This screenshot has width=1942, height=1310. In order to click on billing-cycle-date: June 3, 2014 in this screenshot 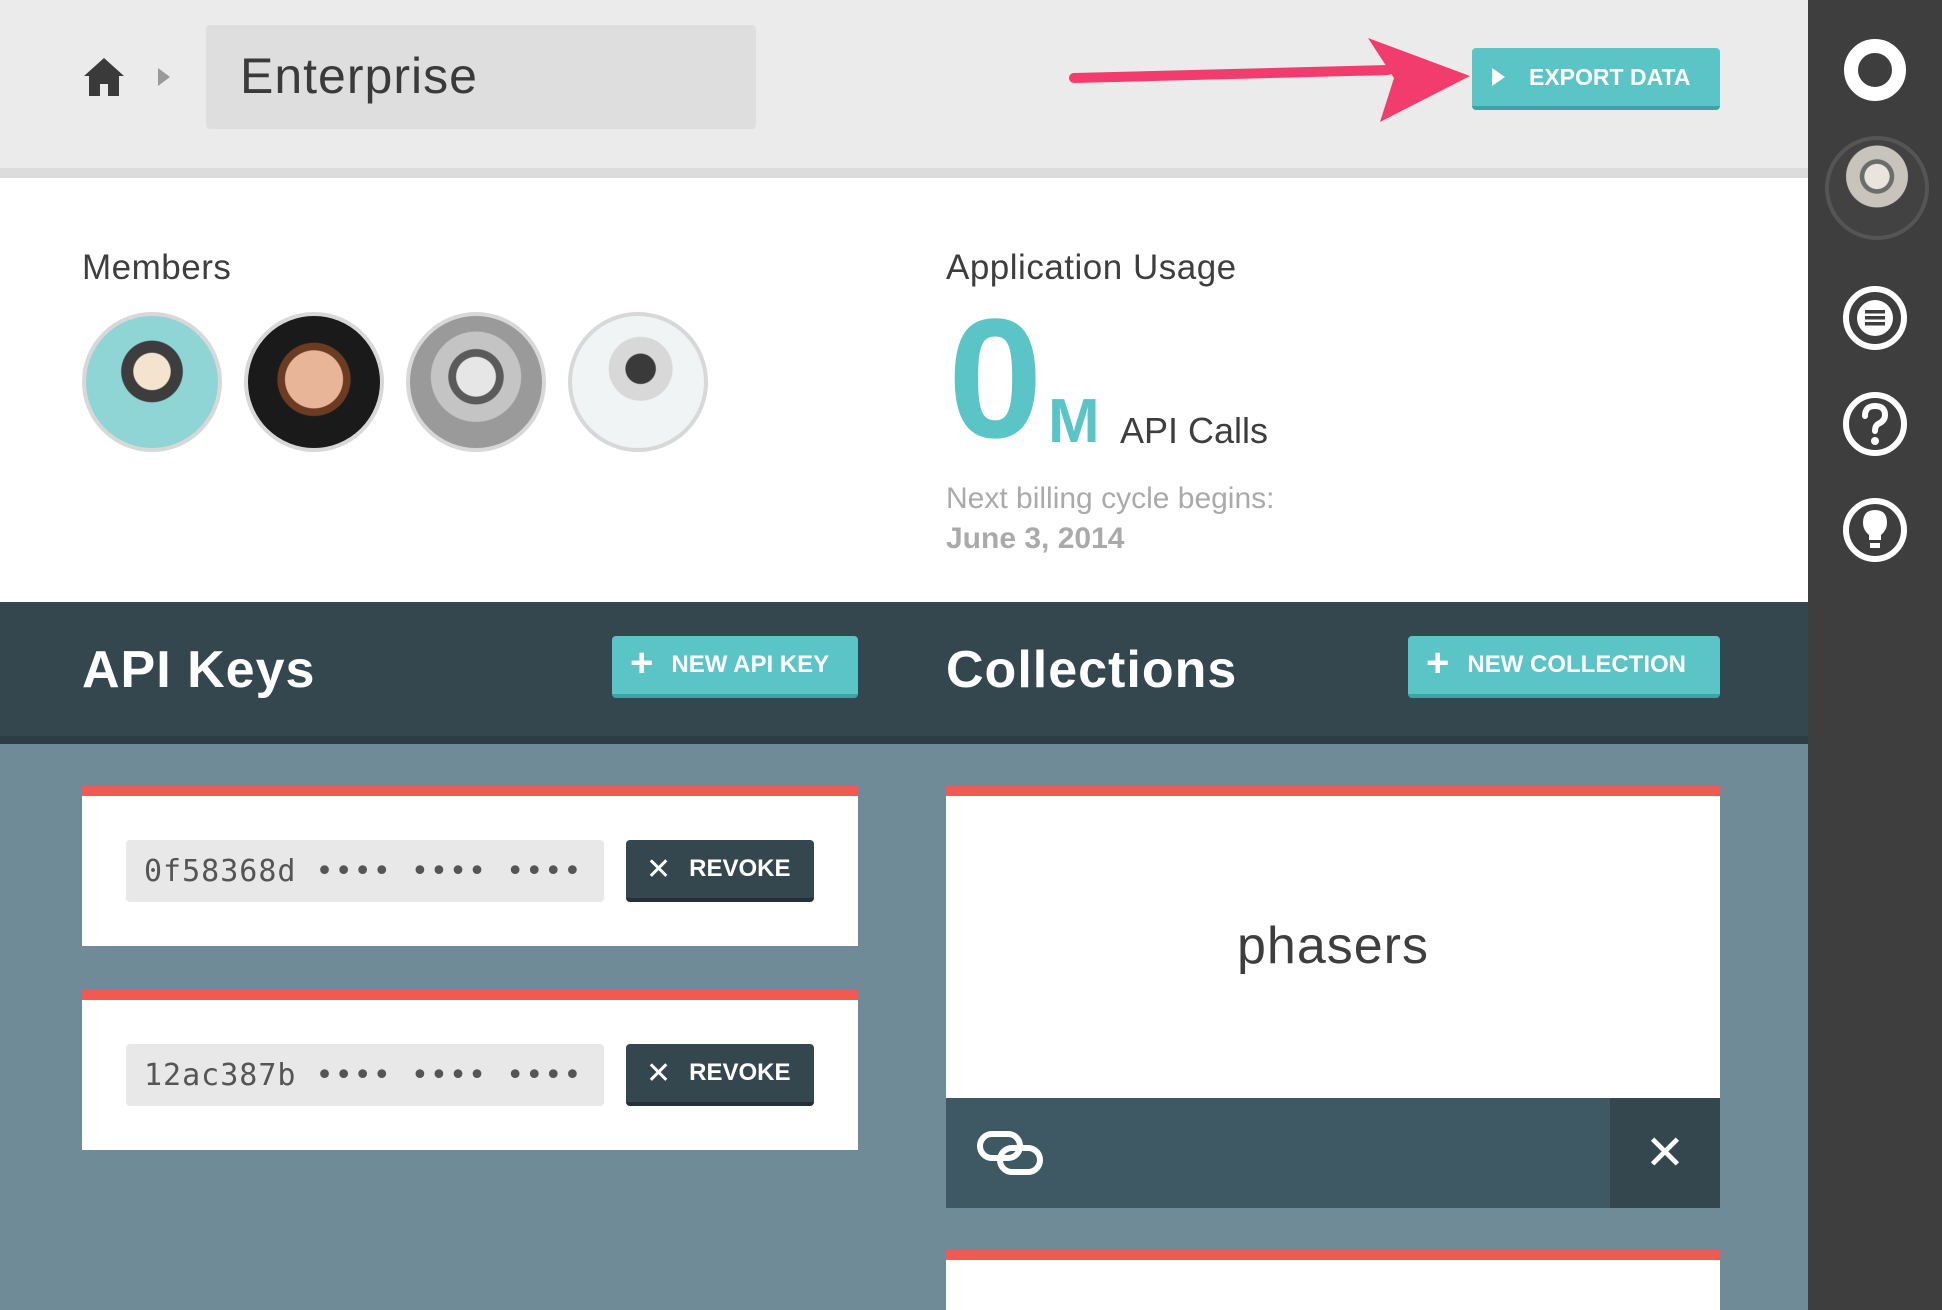, I will do `click(1035, 538)`.